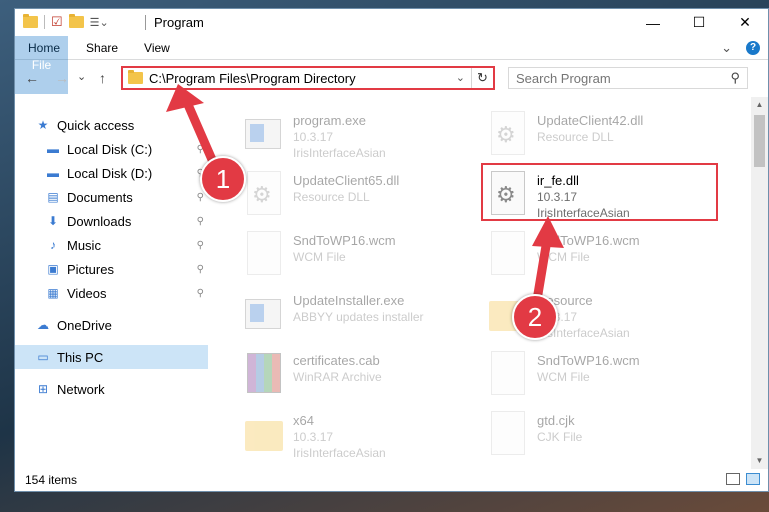  I want to click on file-name: UpdateClient42.dll, so click(590, 120).